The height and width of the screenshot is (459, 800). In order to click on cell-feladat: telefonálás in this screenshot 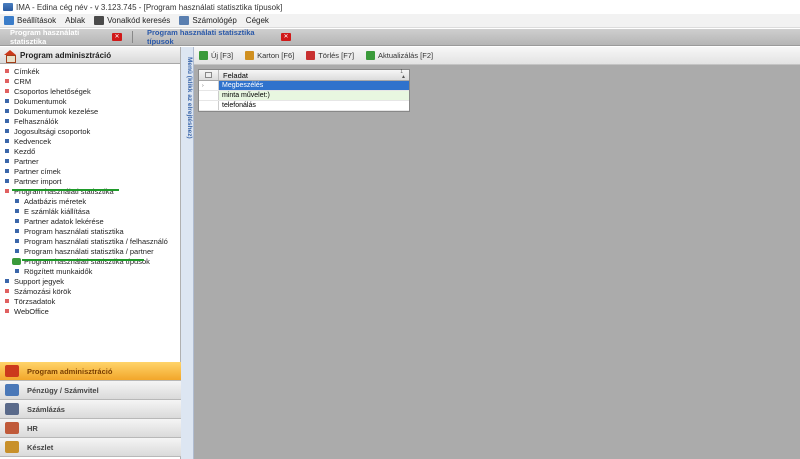, I will do `click(239, 105)`.